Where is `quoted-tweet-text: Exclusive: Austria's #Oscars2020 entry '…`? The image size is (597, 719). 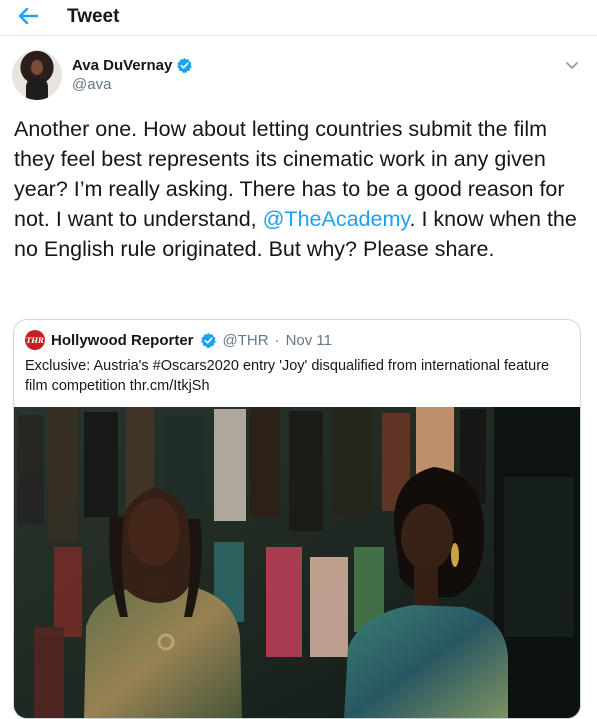
quoted-tweet-text: Exclusive: Austria's #Oscars2020 entry '… is located at coordinates (287, 376).